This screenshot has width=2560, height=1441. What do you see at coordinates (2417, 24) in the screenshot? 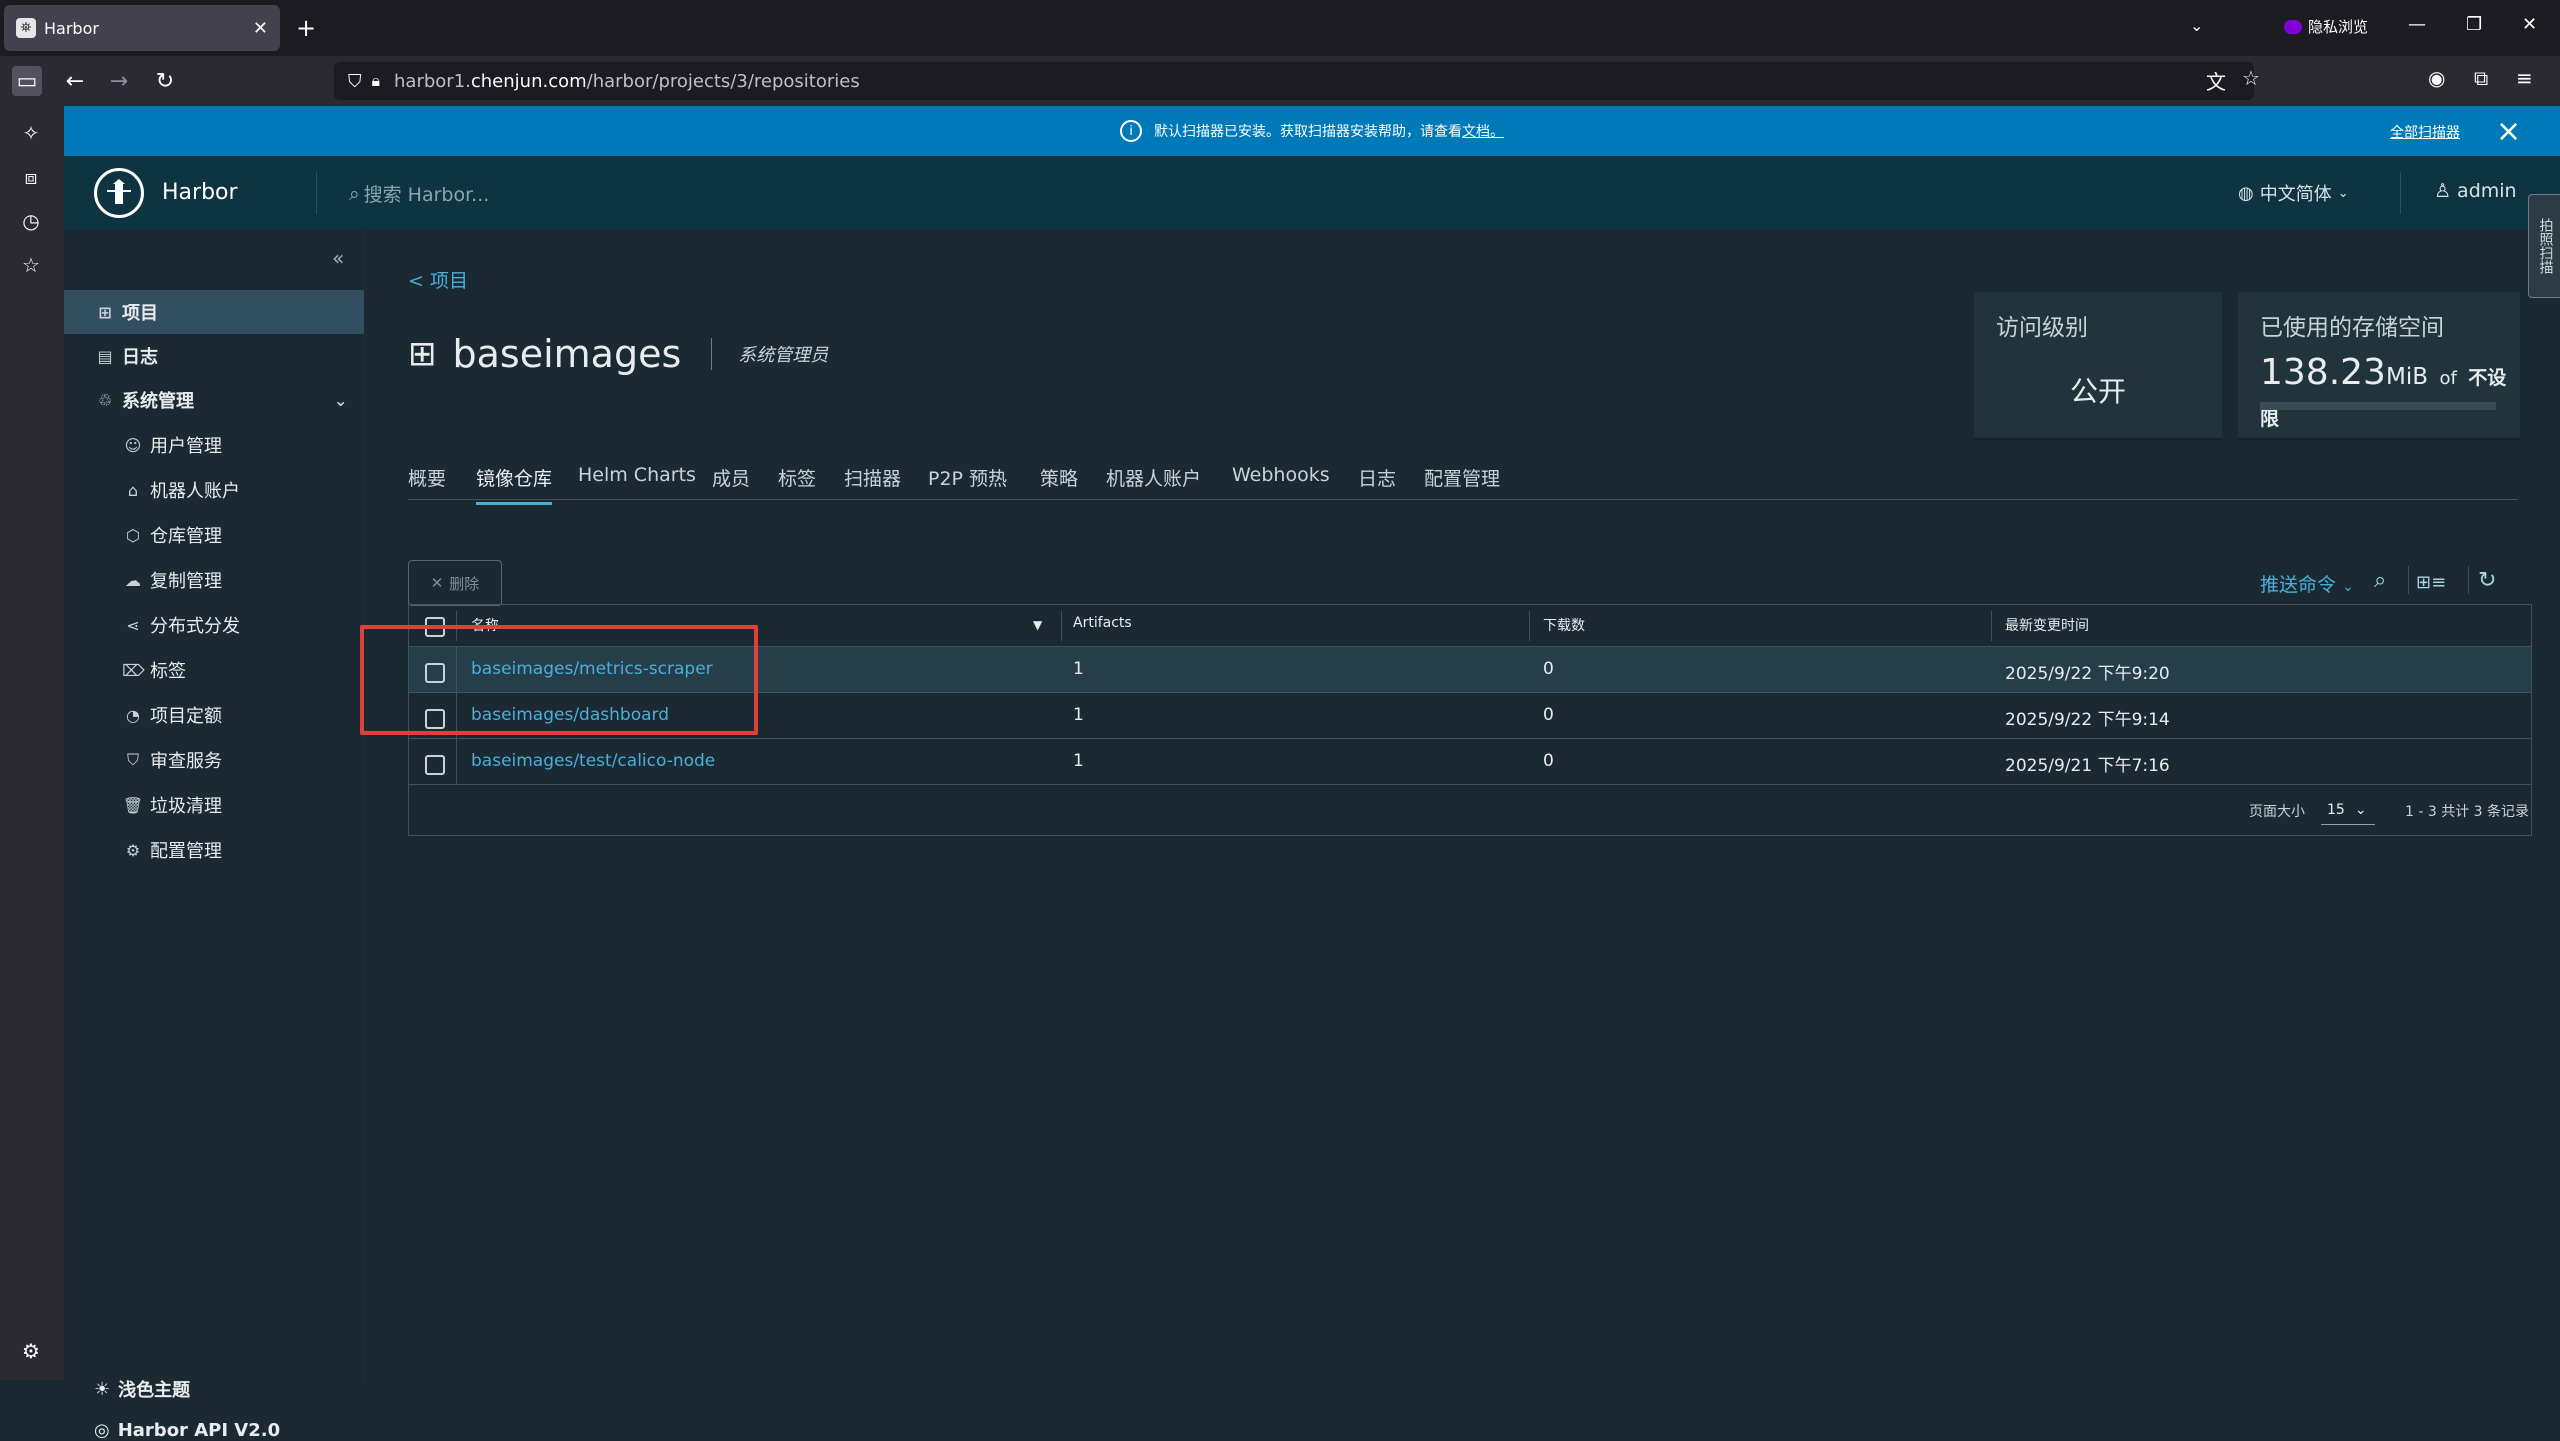
I see `minimize-icon: —` at bounding box center [2417, 24].